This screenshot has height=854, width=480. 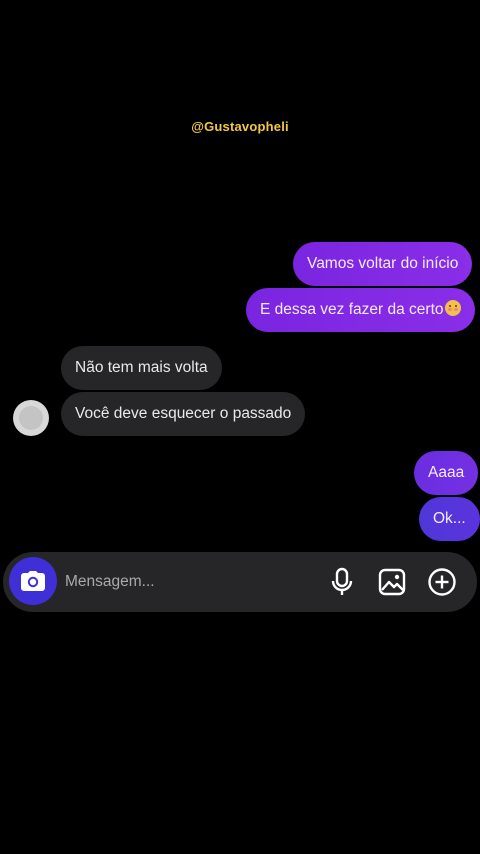 I want to click on message-text: Não tem mais volta, so click(x=141, y=367).